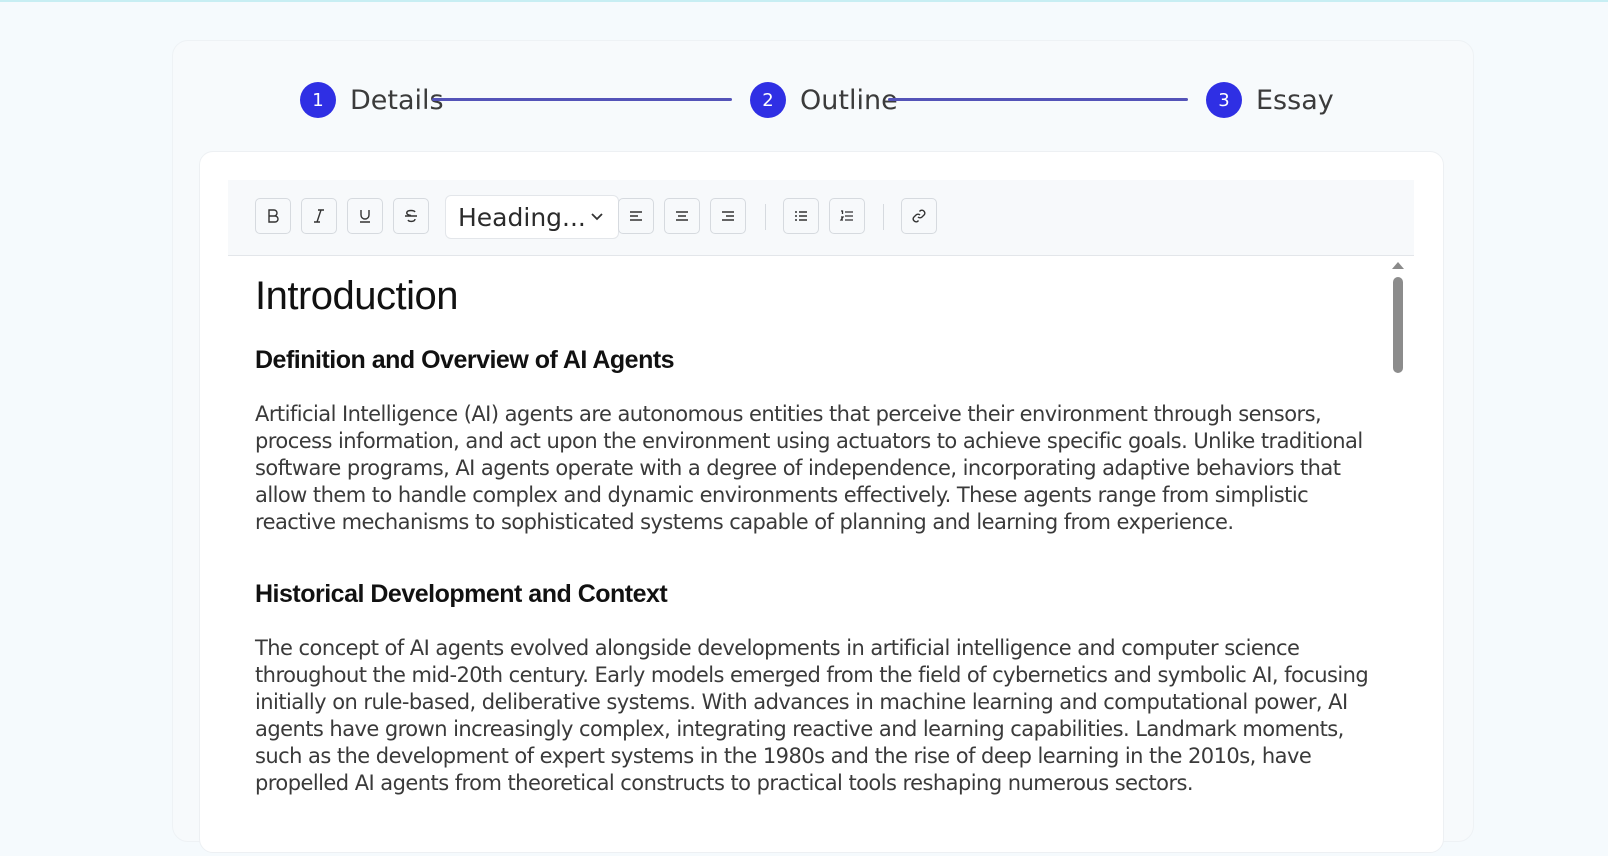 This screenshot has height=856, width=1608. I want to click on align-center-button, so click(682, 216).